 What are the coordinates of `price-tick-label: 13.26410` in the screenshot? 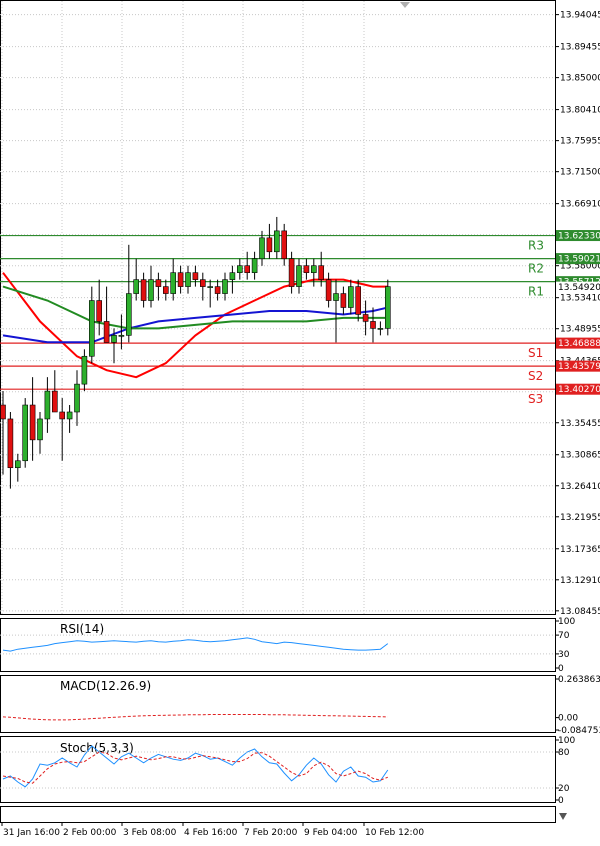 It's located at (580, 487).